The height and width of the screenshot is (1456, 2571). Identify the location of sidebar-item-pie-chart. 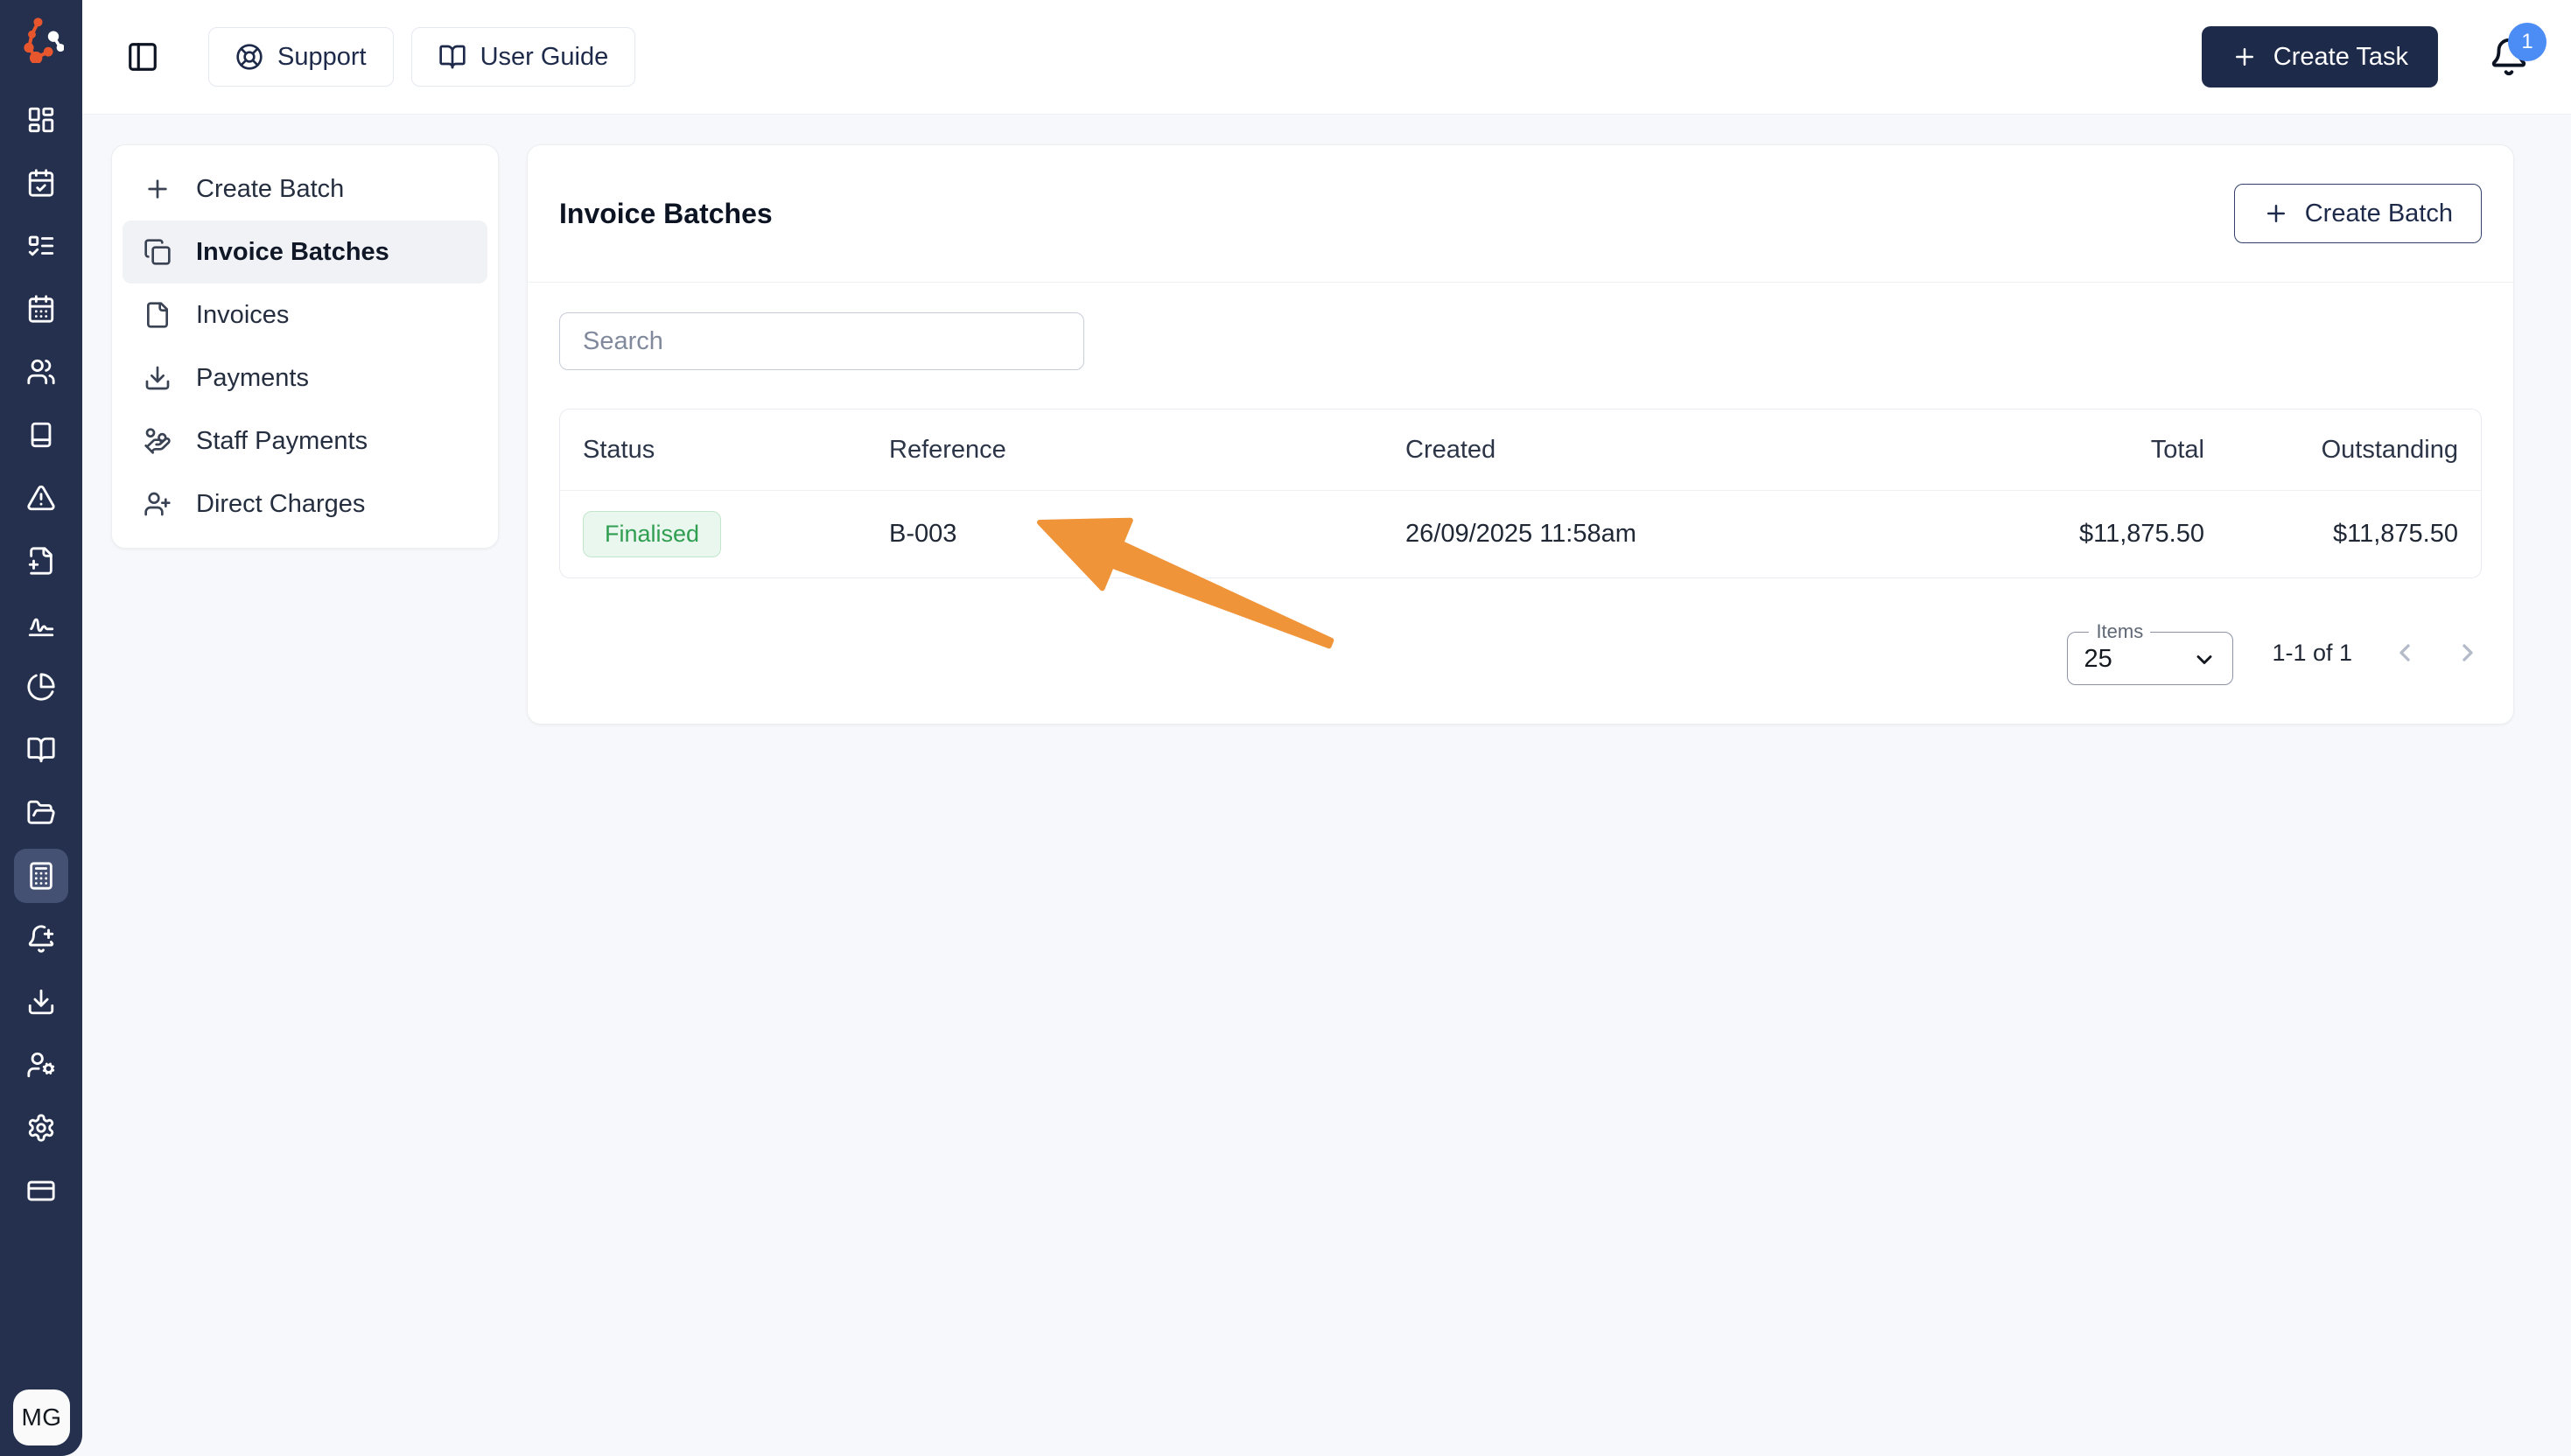
(41, 686).